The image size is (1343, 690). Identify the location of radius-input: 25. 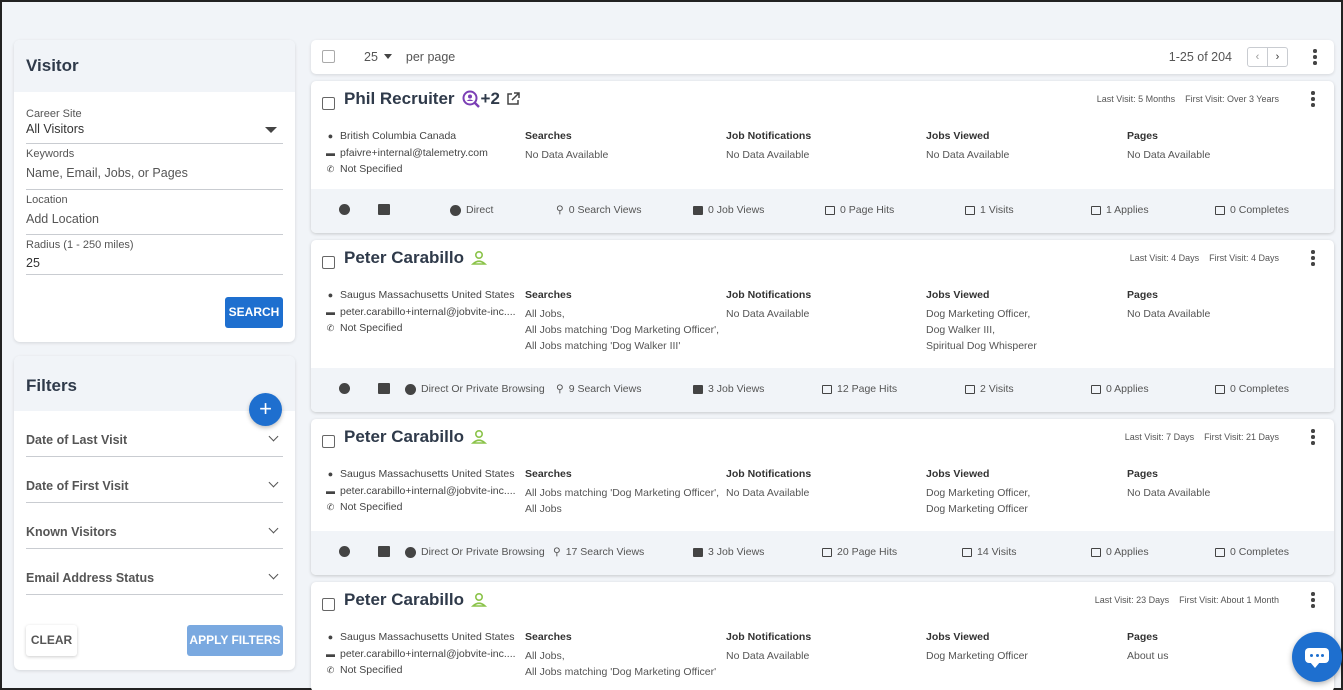
(154, 263).